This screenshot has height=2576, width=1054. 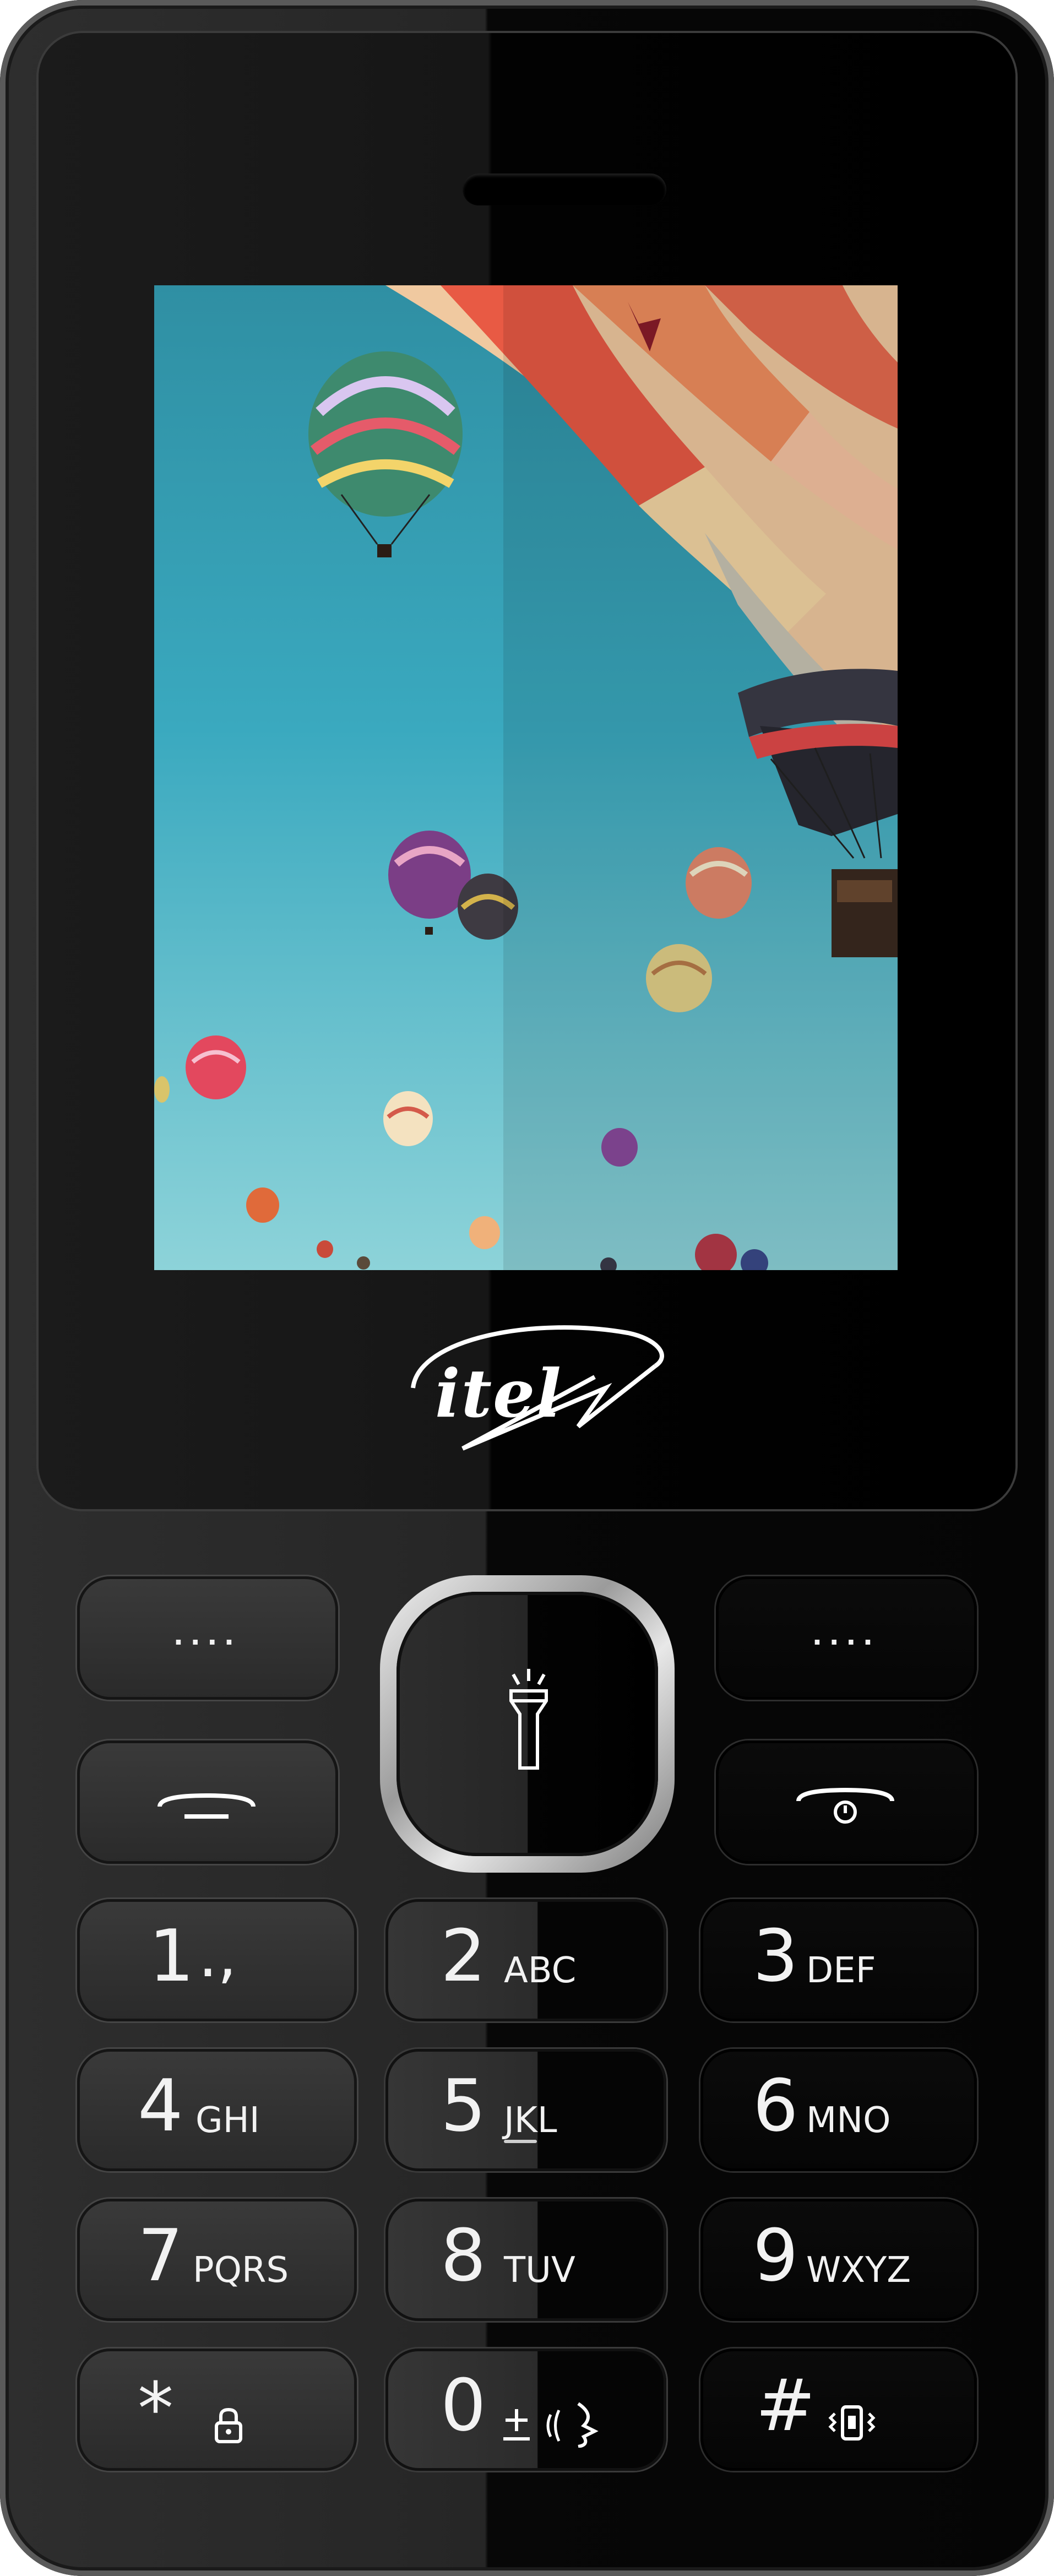 I want to click on lock-icon, so click(x=228, y=2425).